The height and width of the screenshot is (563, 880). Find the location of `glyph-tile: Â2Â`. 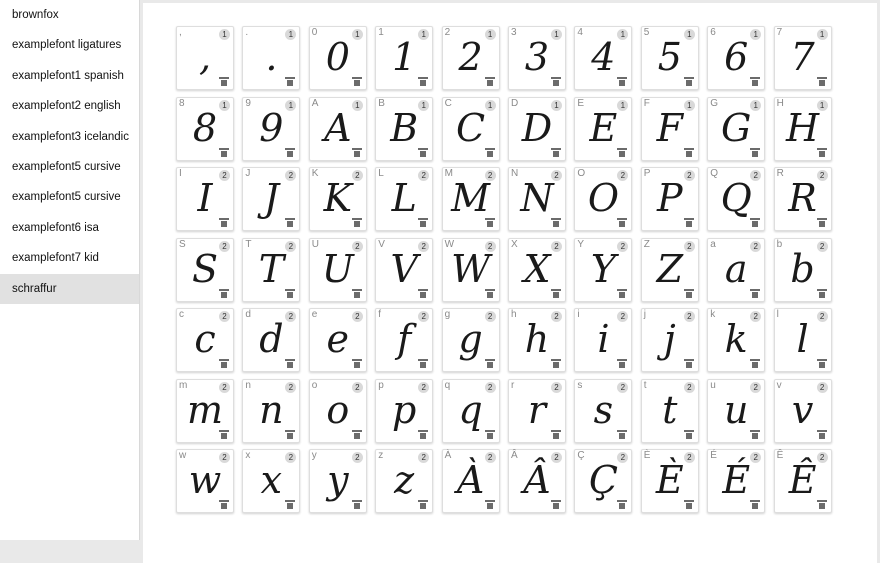

glyph-tile: Â2Â is located at coordinates (537, 481).